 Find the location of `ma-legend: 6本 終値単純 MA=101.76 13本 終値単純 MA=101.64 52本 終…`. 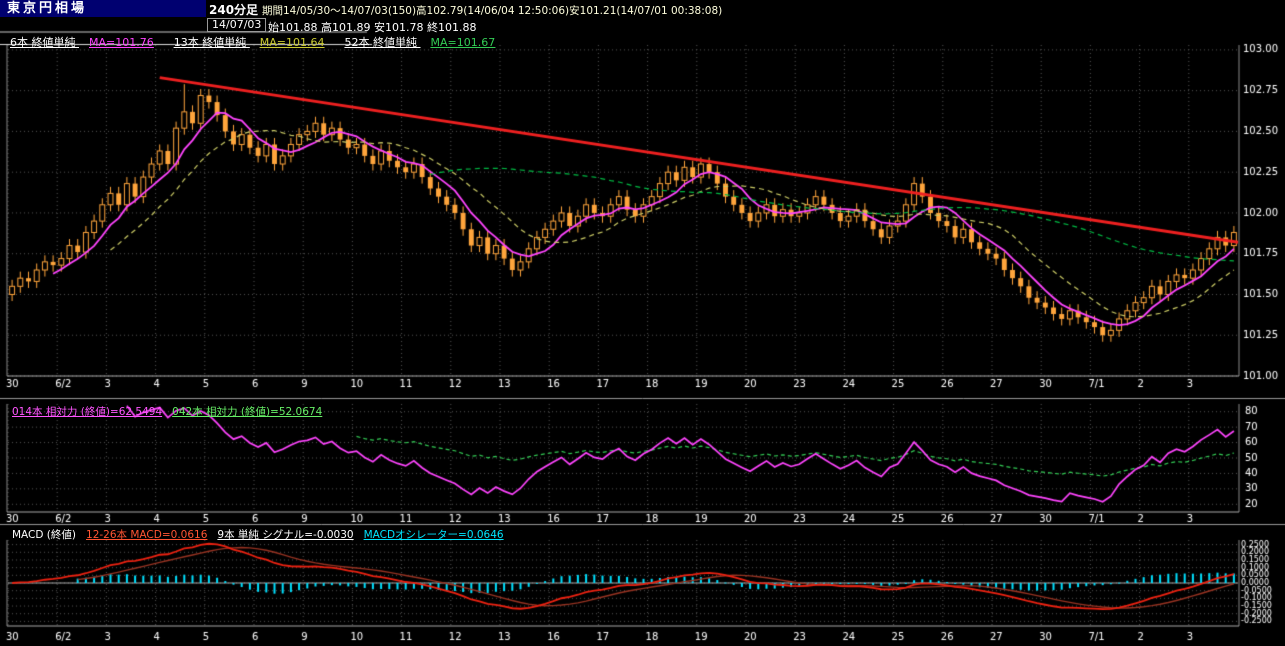

ma-legend: 6本 終値単純 MA=101.76 13本 終値単純 MA=101.64 52本 終… is located at coordinates (262, 42).